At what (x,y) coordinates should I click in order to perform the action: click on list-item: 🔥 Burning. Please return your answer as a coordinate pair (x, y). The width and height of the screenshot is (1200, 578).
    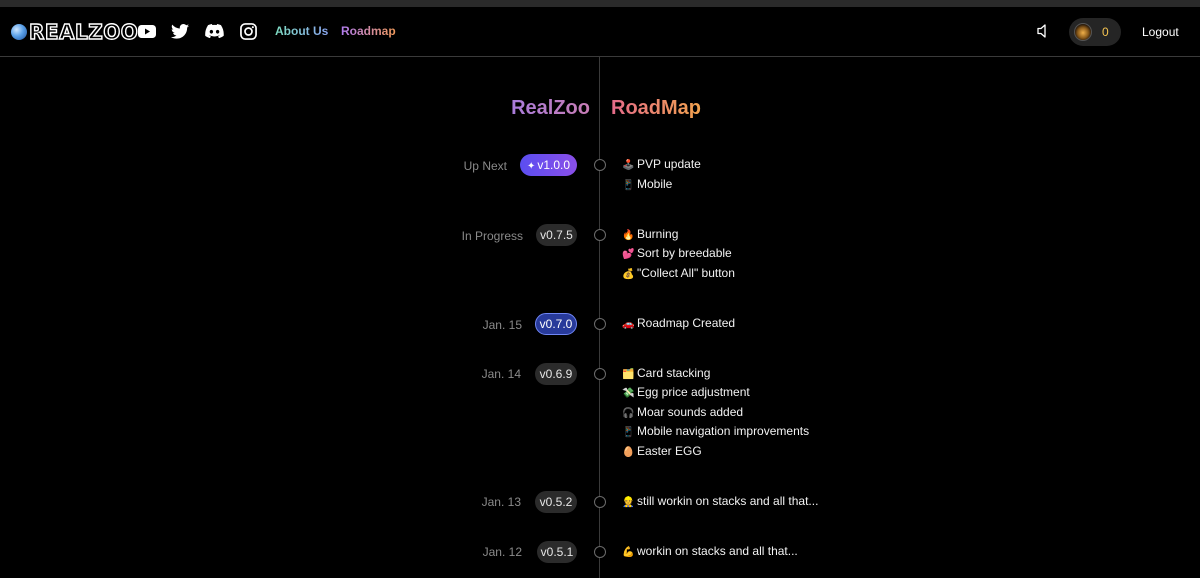
    Looking at the image, I should click on (650, 234).